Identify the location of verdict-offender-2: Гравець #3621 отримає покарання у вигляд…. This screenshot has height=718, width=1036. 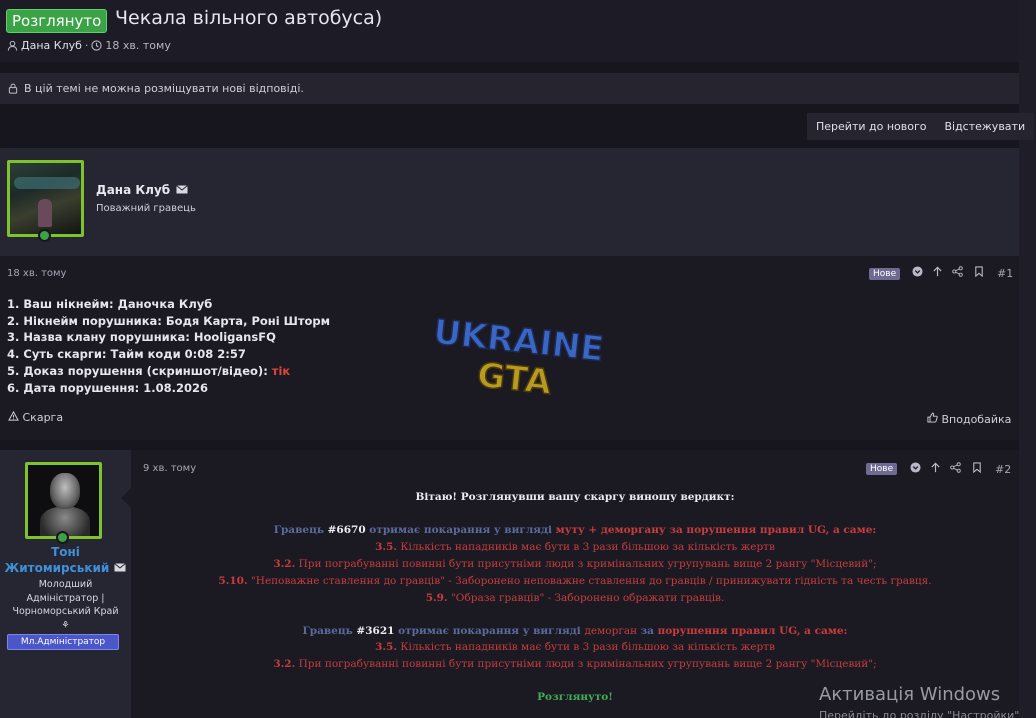
(575, 632).